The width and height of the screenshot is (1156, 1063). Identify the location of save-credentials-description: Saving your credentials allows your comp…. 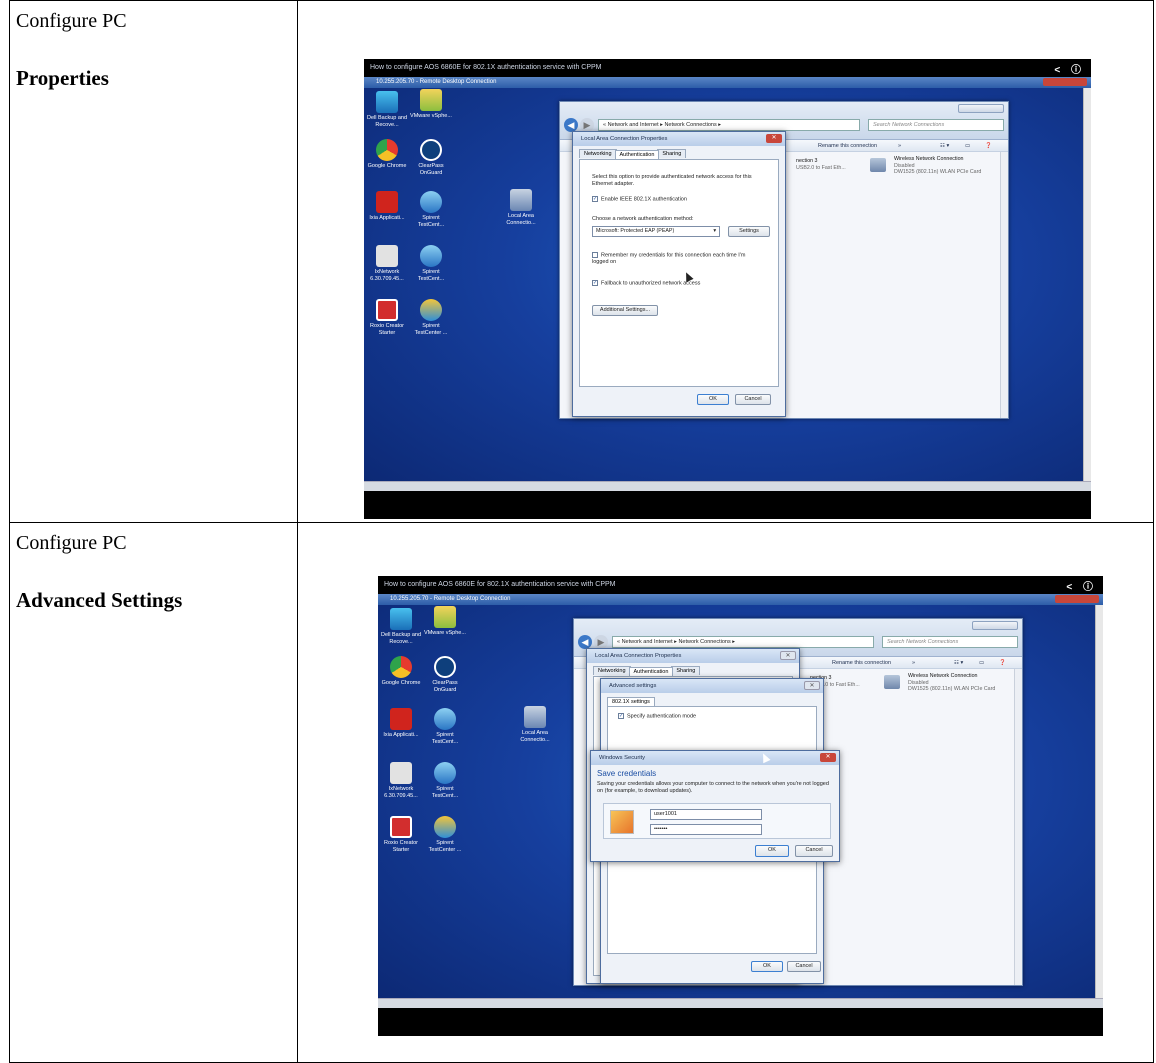
(713, 787).